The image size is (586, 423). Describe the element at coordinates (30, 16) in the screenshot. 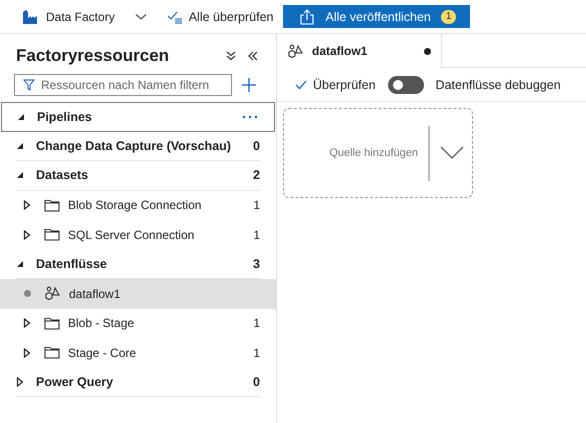

I see `factory-icon` at that location.